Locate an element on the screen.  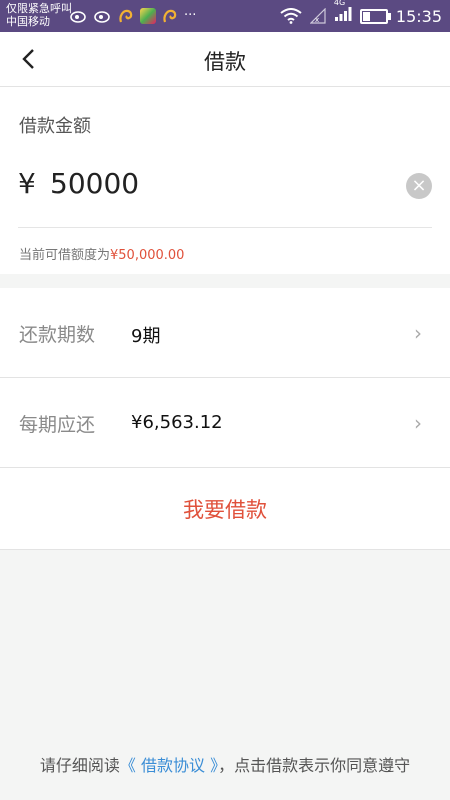
network-type: 4G is located at coordinates (343, 13).